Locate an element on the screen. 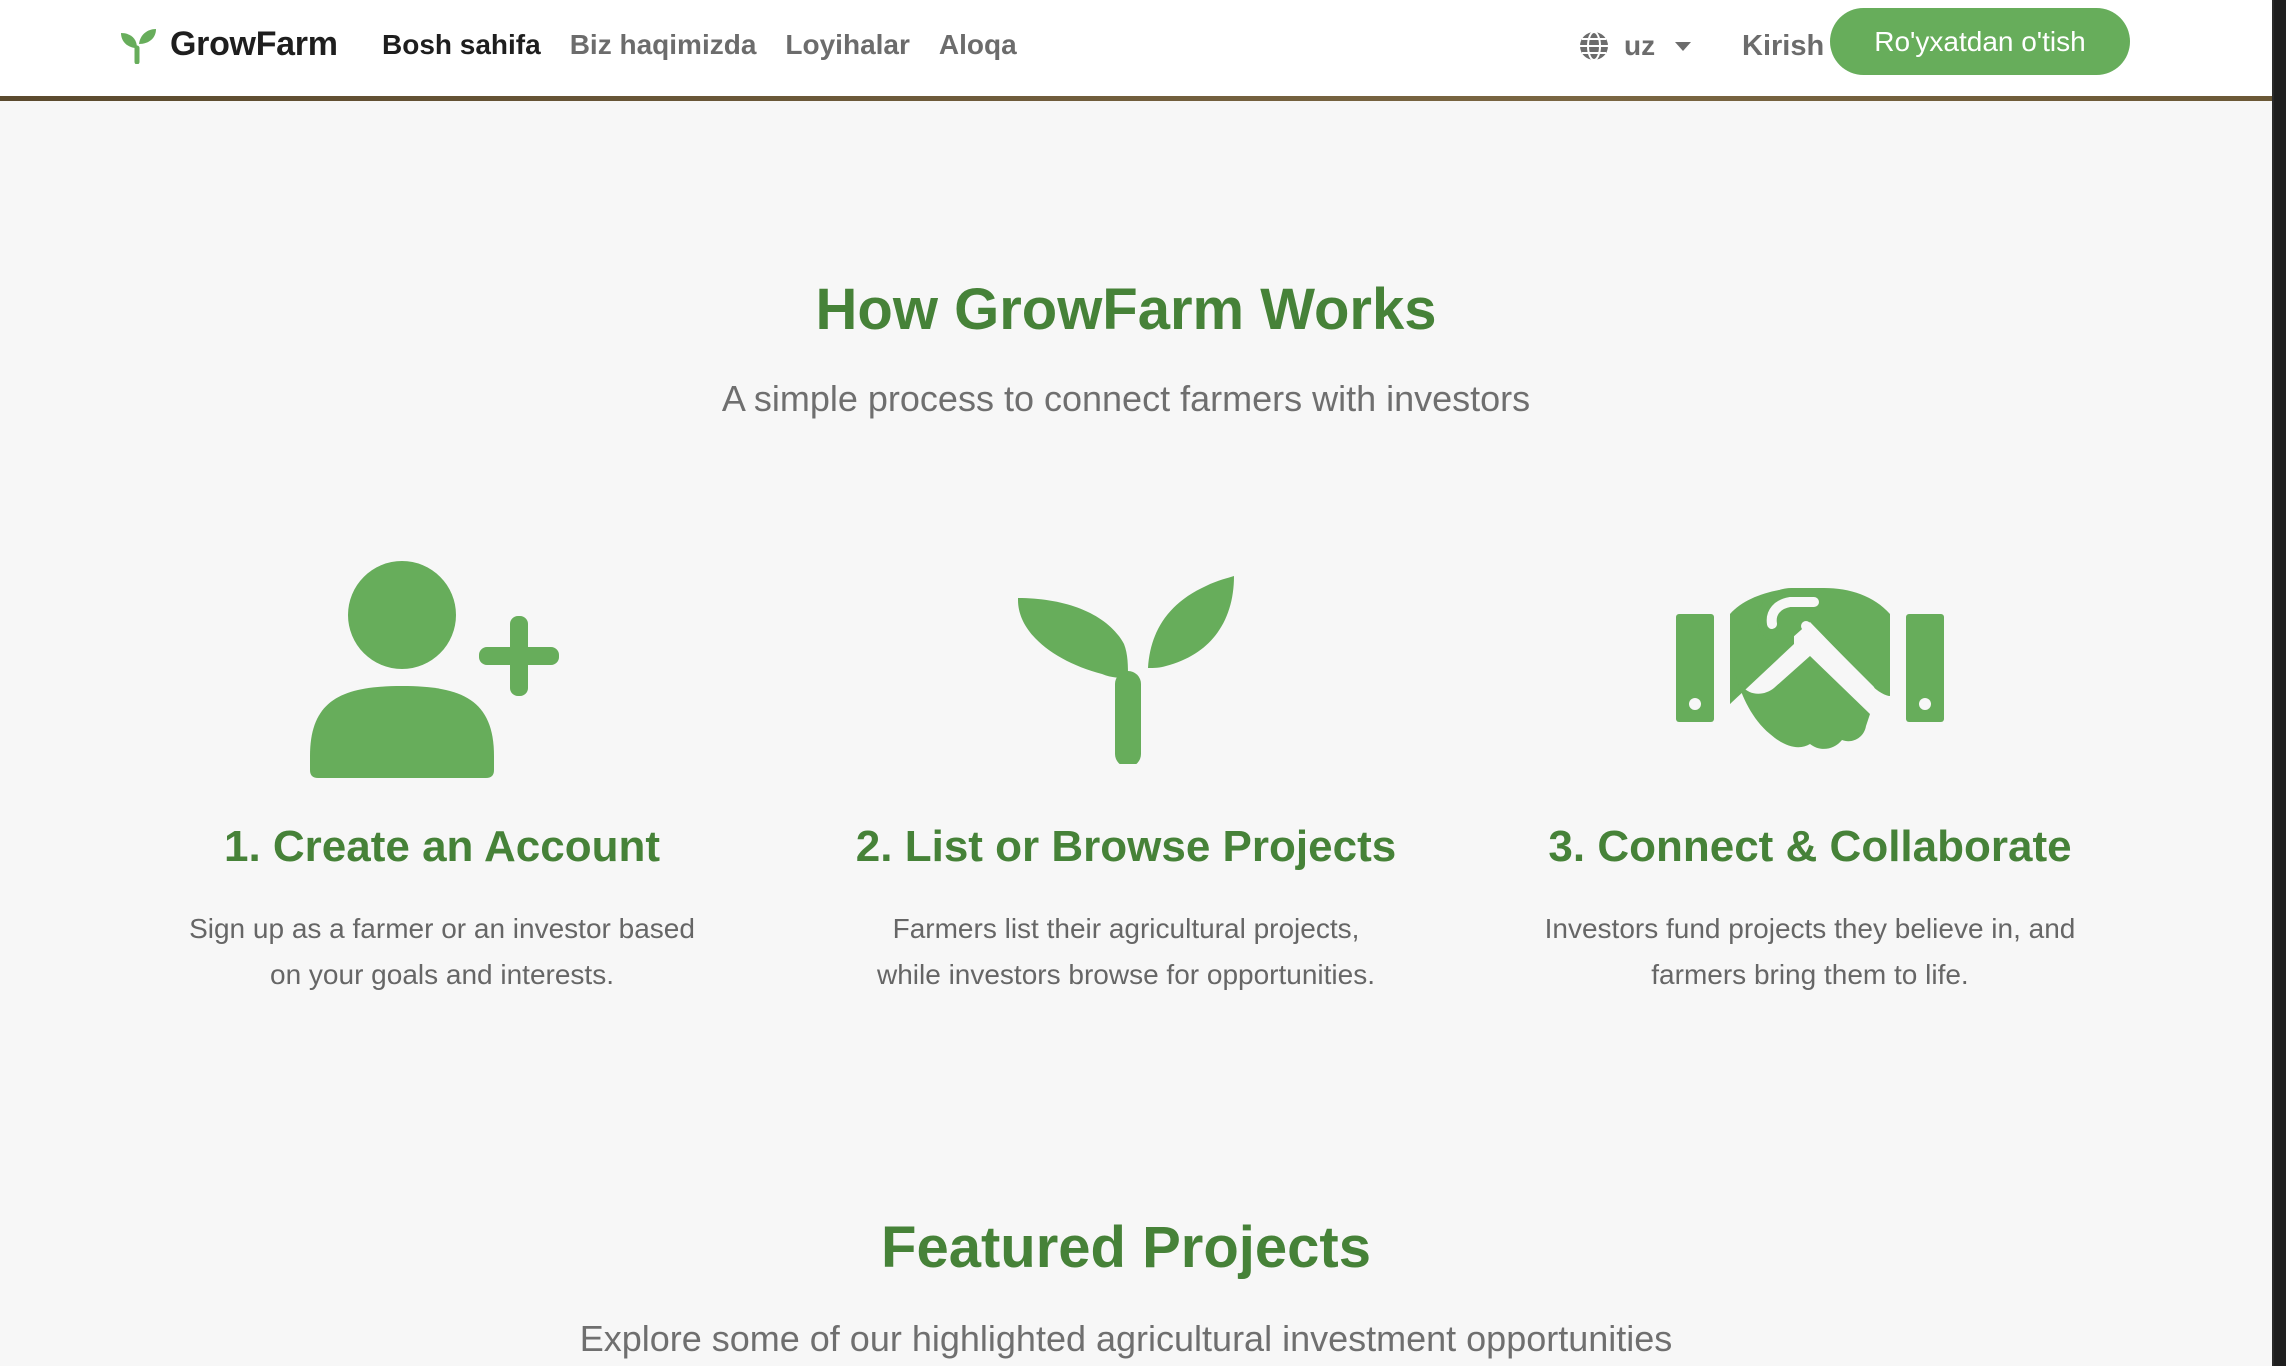  handshake-icon is located at coordinates (1810, 669).